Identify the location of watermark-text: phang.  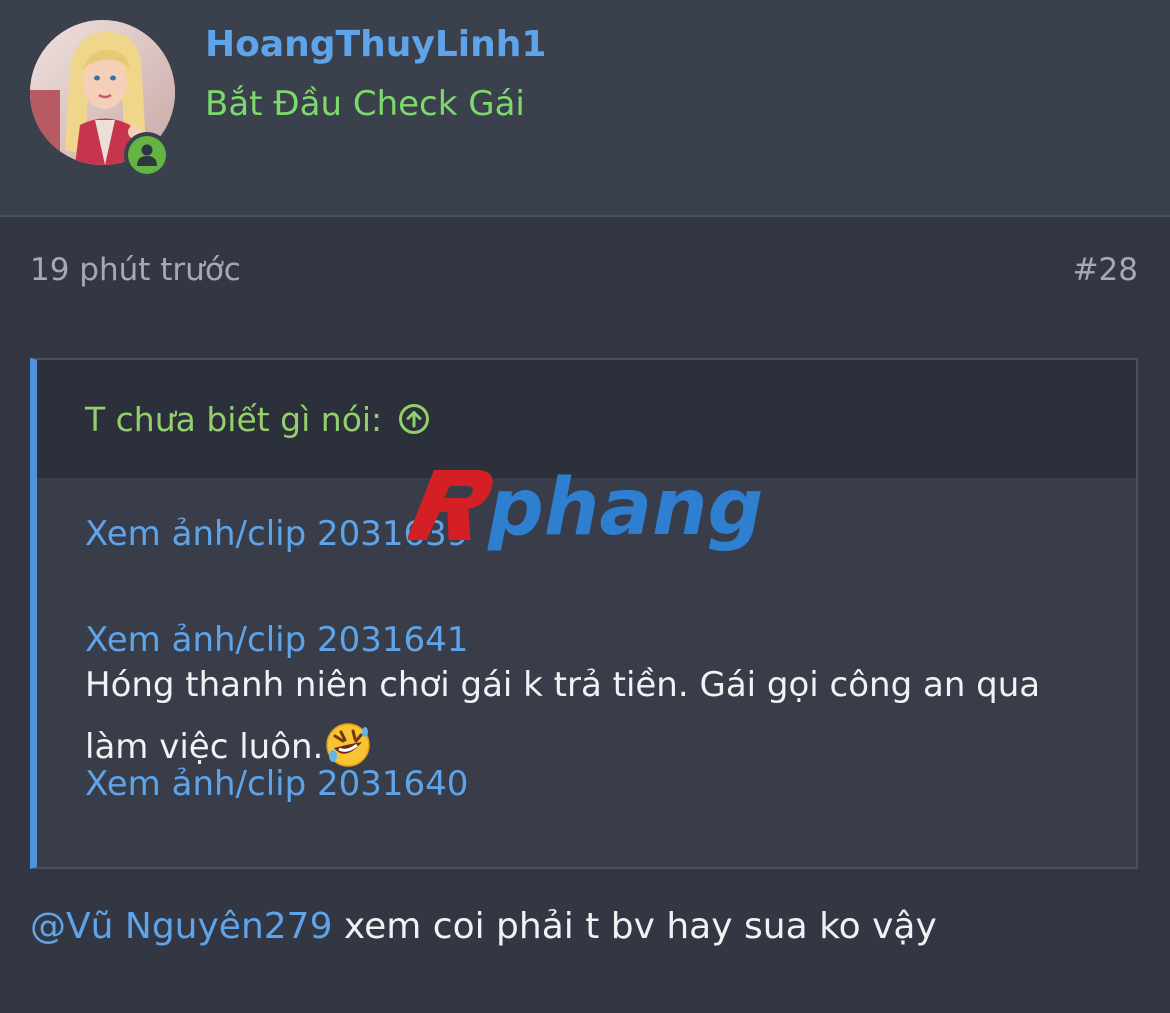
(625, 507).